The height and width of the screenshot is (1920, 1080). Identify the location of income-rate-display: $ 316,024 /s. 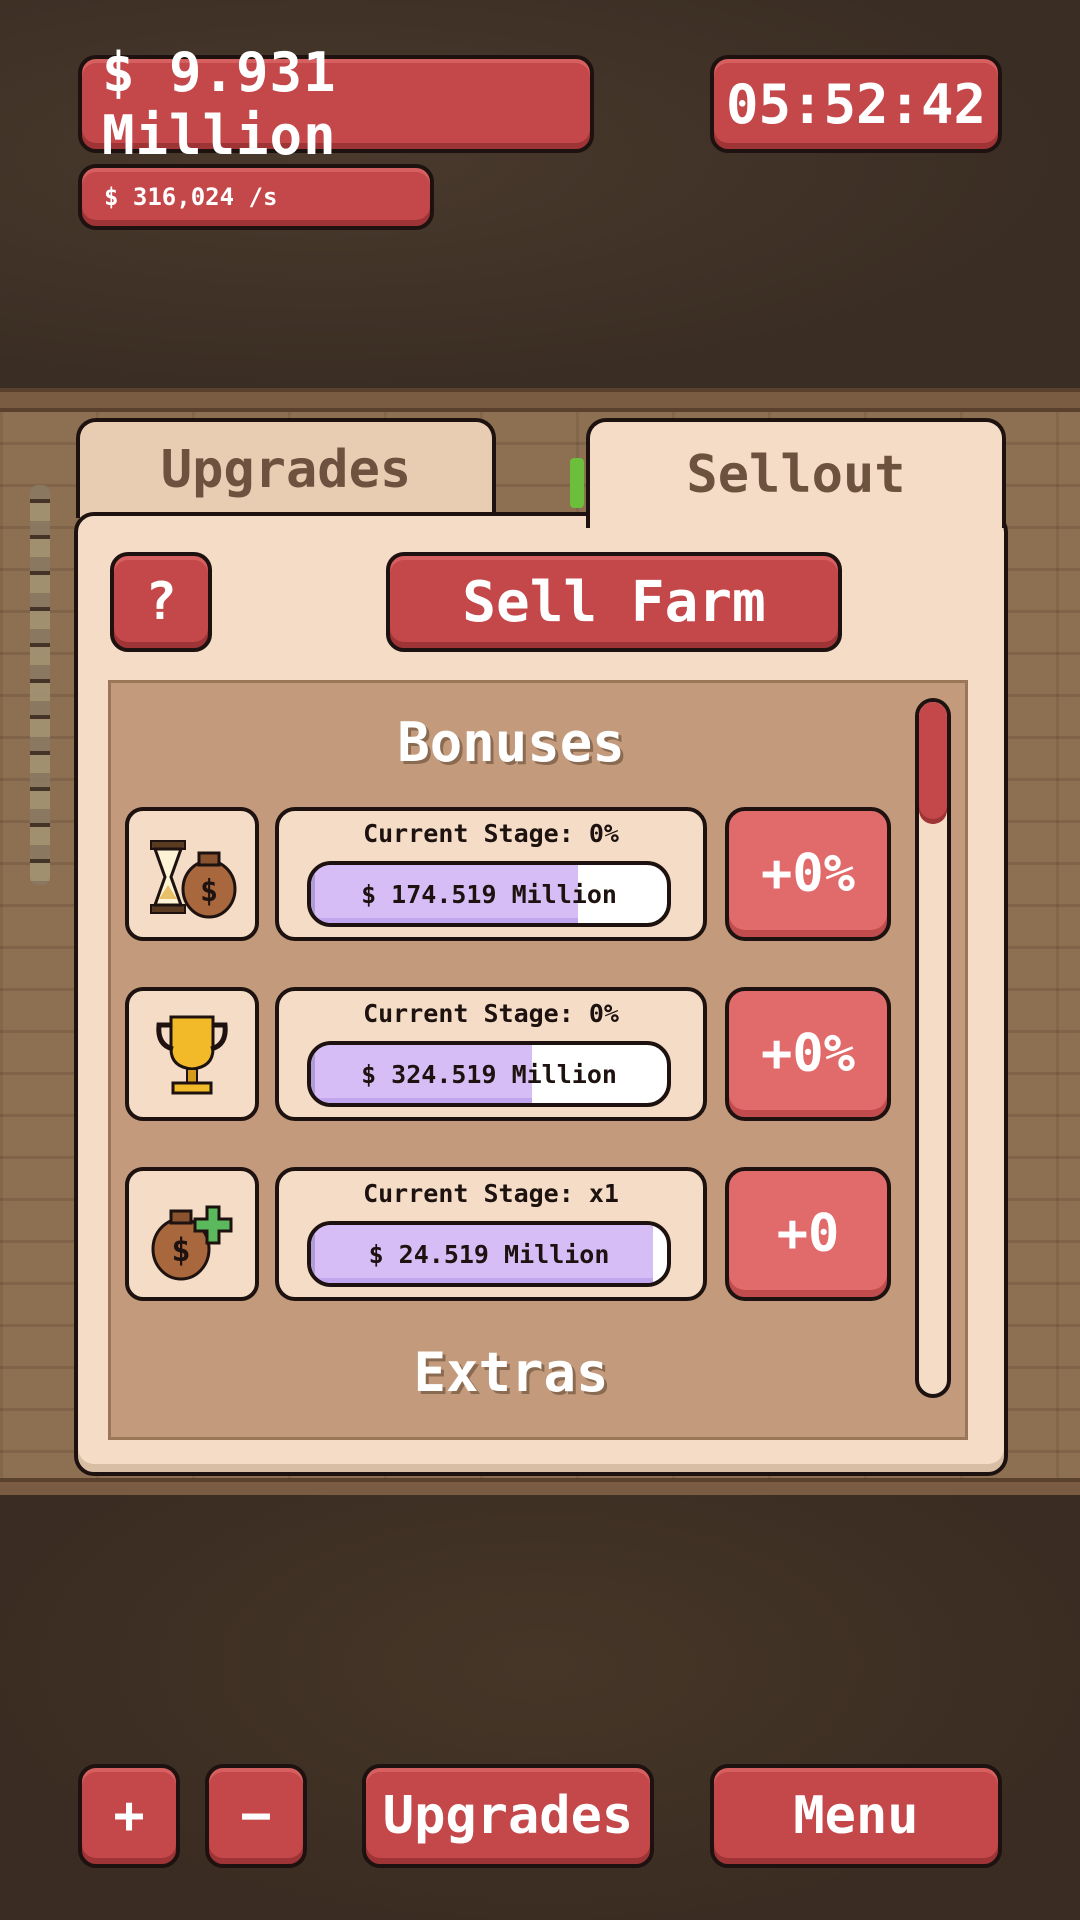
(256, 197).